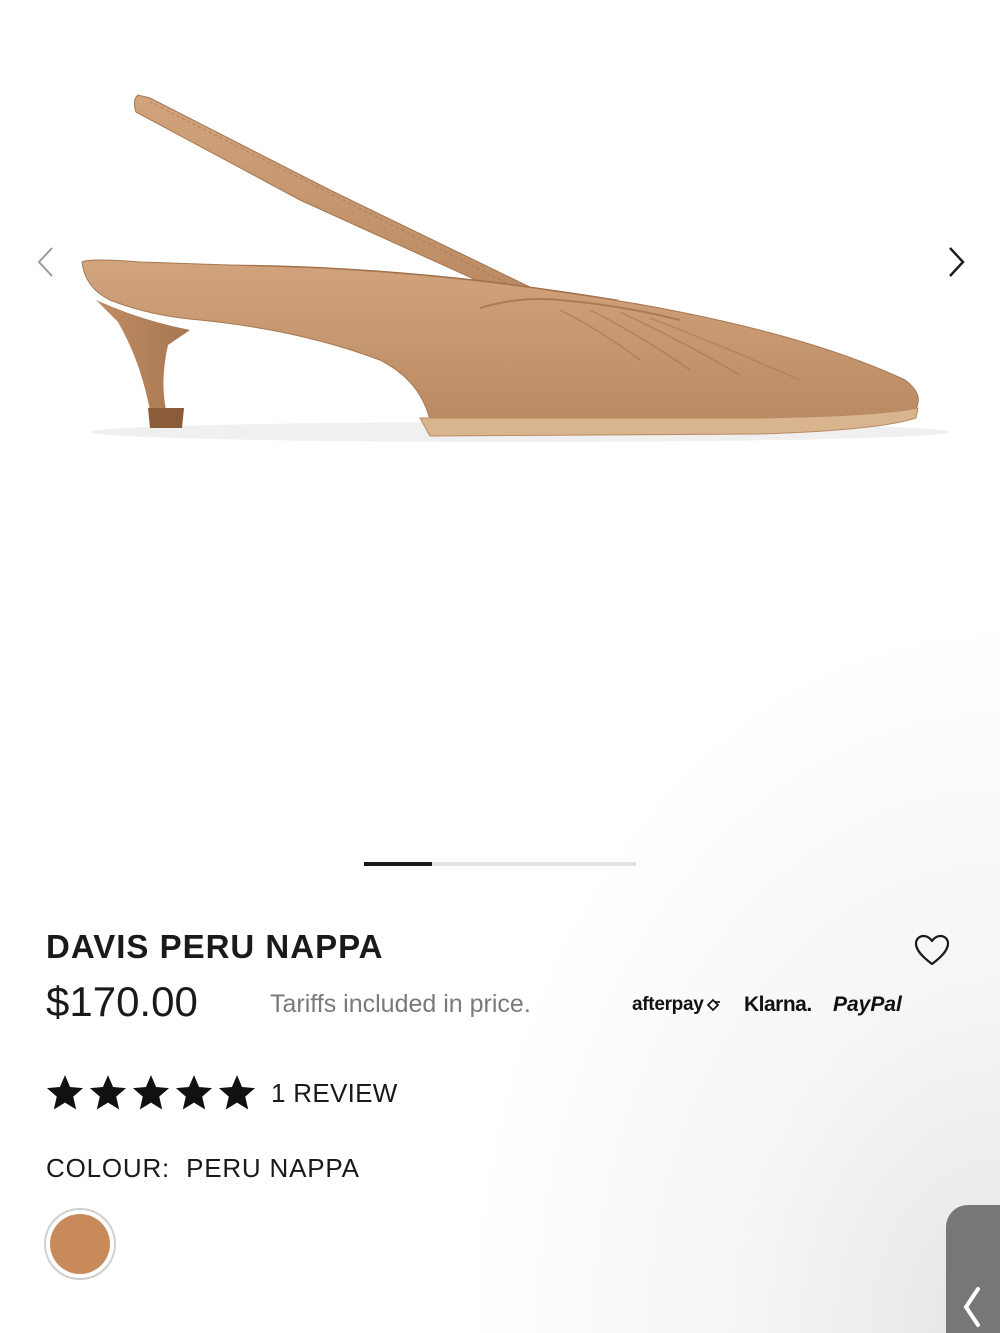  I want to click on colour-swatch-fill, so click(80, 1244).